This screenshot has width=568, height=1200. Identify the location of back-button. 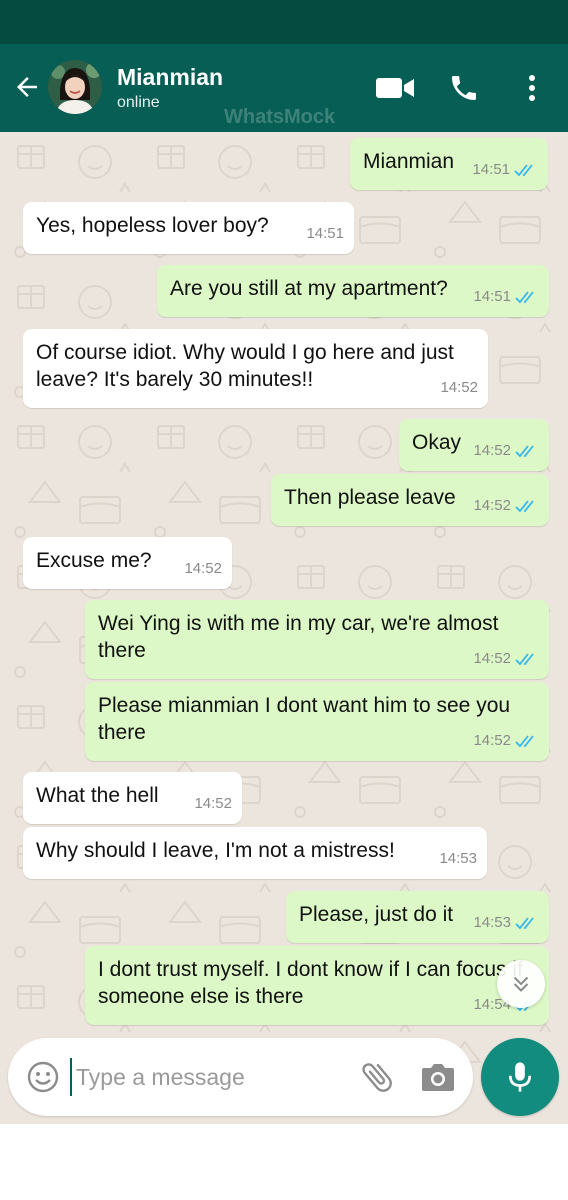
(27, 87).